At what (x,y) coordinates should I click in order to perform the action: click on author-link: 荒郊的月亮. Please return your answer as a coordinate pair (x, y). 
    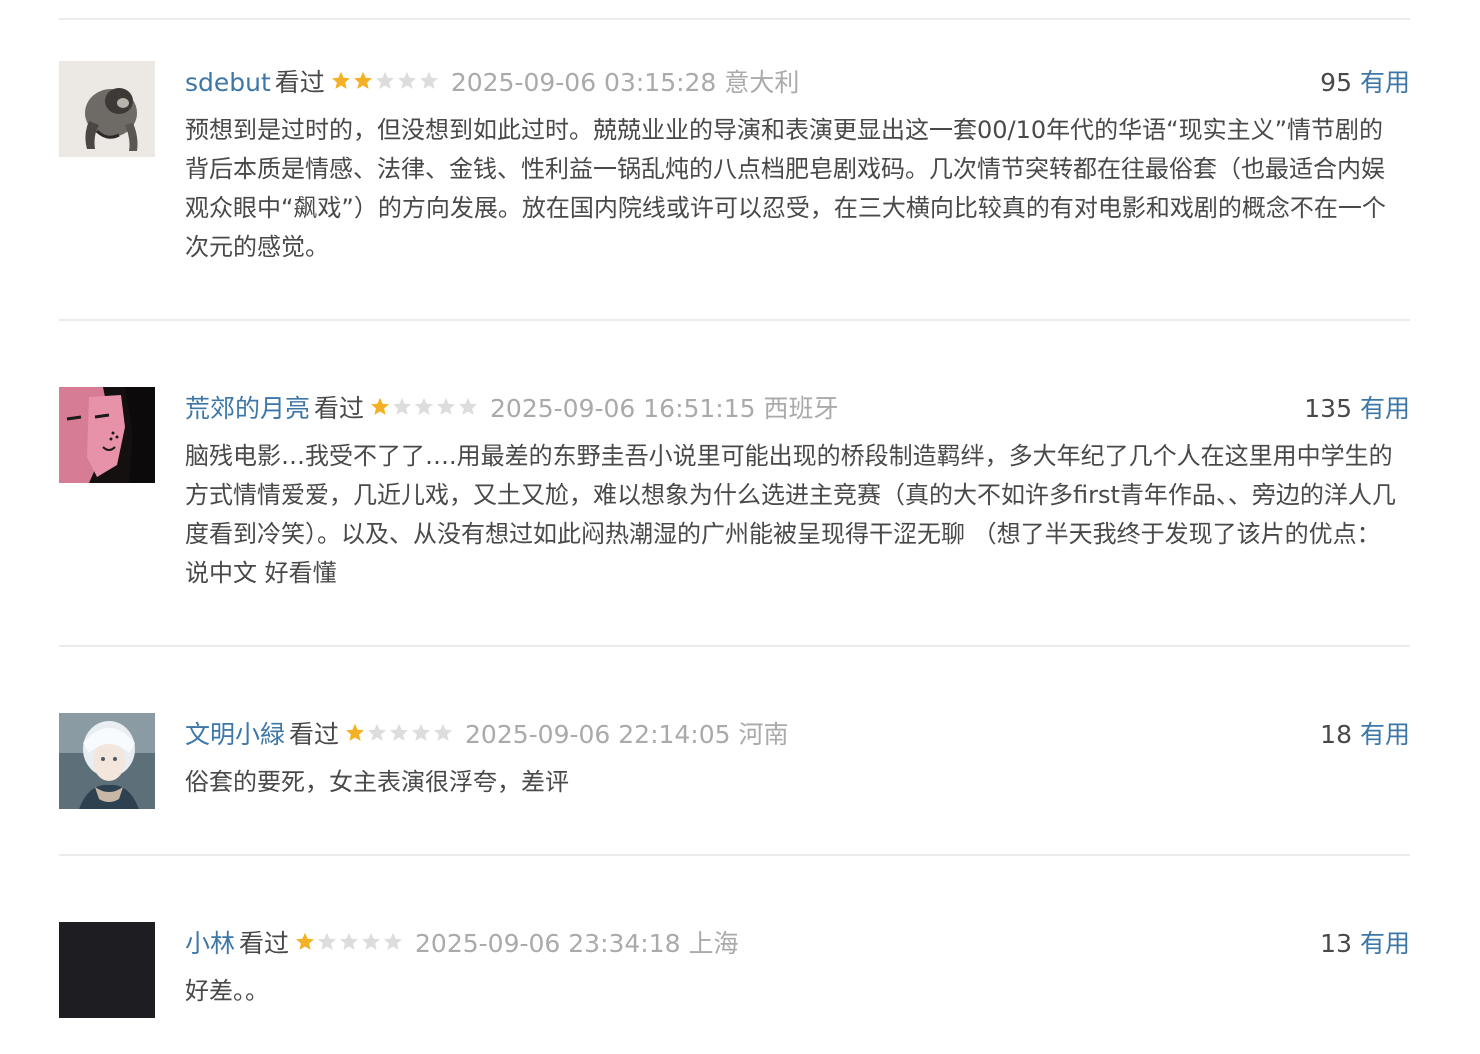
    Looking at the image, I should click on (247, 408).